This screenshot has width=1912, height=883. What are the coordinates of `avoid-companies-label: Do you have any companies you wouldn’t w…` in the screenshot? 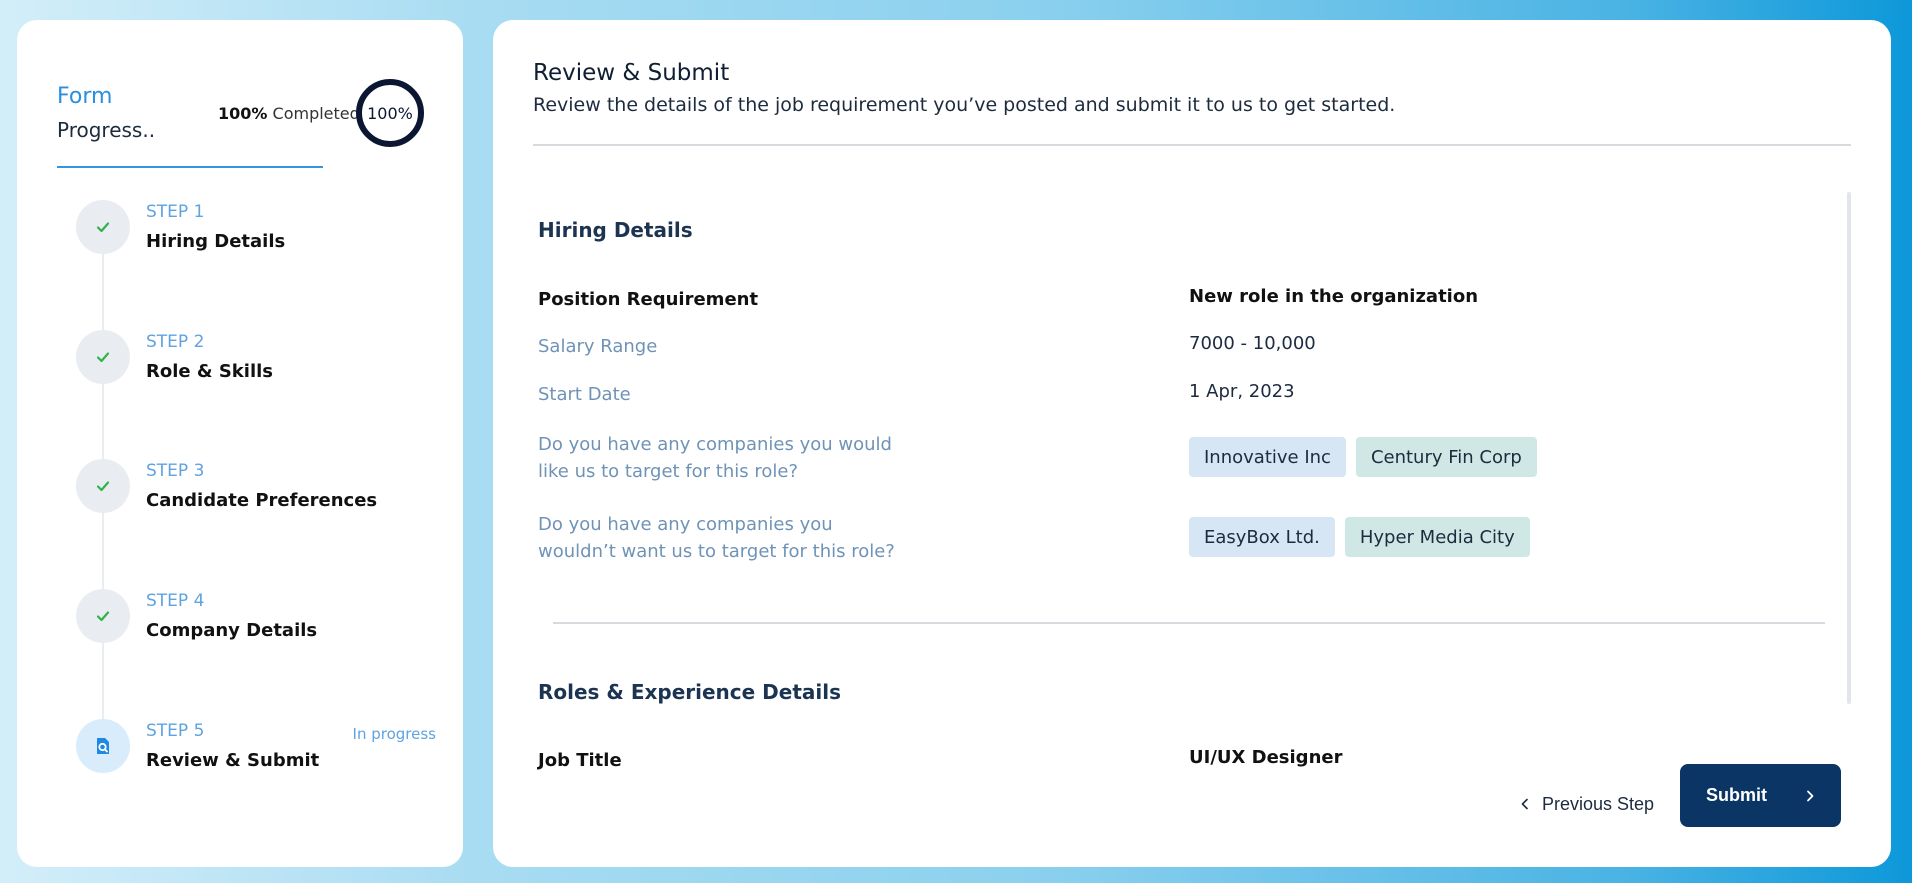 It's located at (716, 538).